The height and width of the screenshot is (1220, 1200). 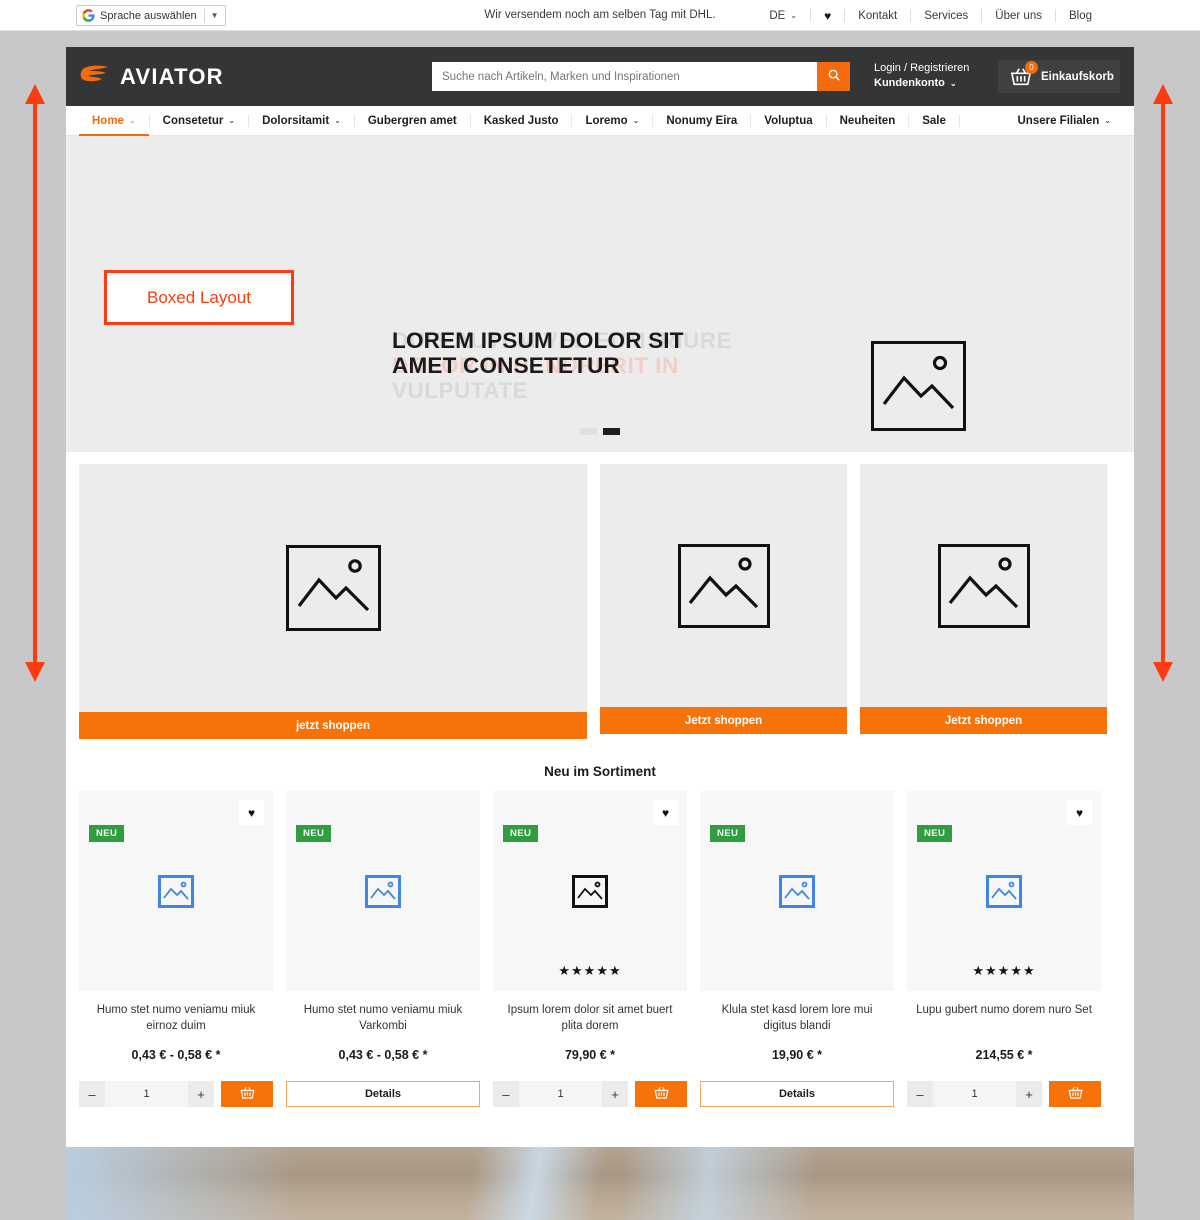 What do you see at coordinates (624, 76) in the screenshot?
I see `search-input` at bounding box center [624, 76].